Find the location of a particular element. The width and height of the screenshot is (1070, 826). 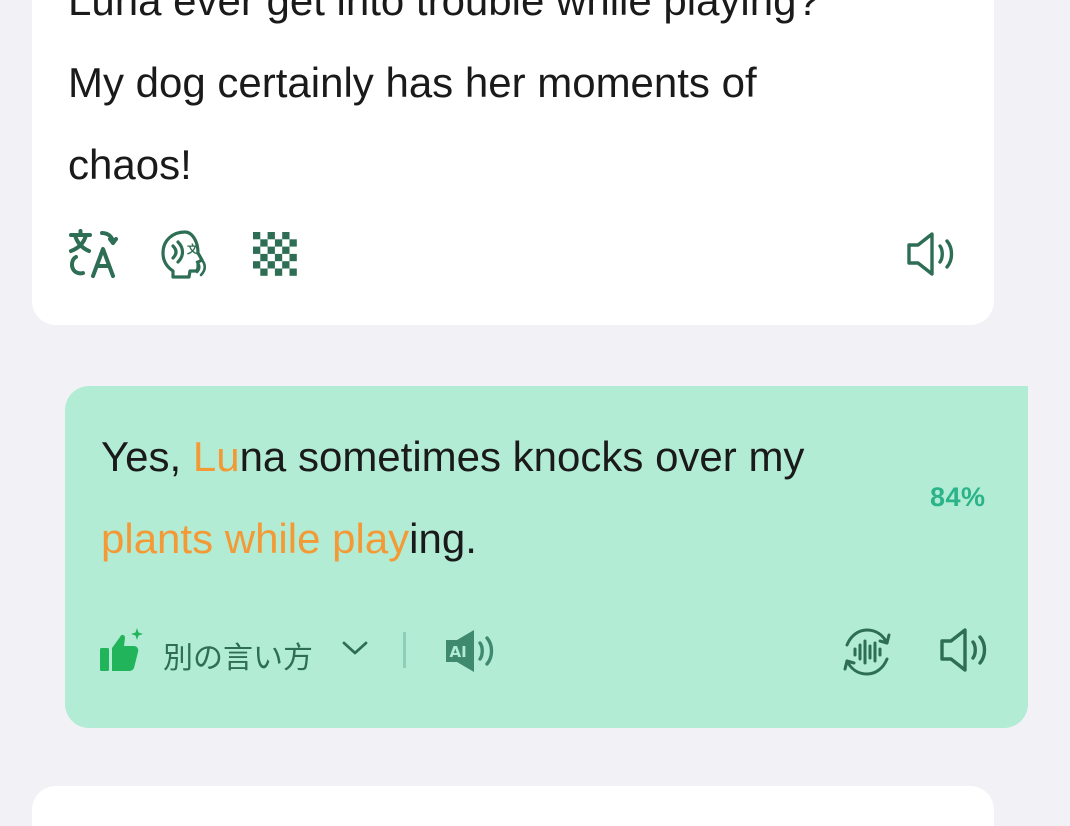

user-message-toolbar: 別の言い方 AI is located at coordinates (546, 652).